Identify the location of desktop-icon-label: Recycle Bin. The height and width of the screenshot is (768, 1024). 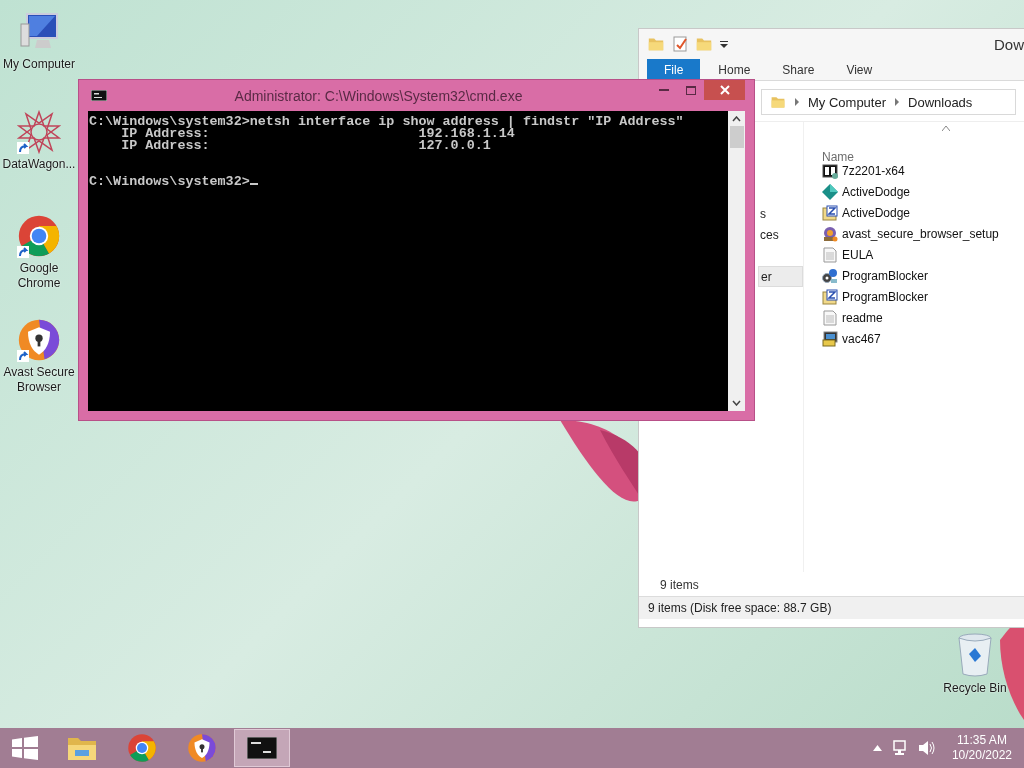
(975, 688).